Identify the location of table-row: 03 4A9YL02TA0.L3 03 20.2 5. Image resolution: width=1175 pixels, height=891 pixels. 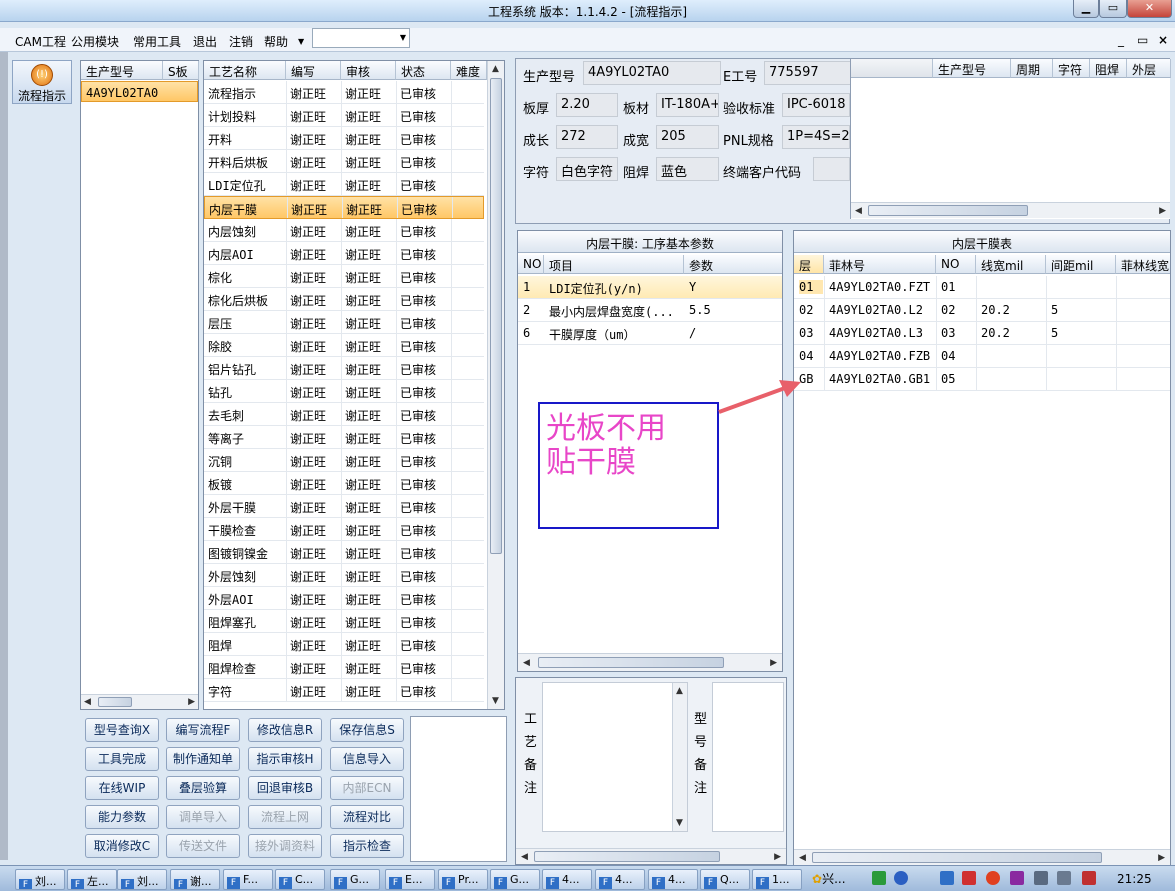
(982, 333).